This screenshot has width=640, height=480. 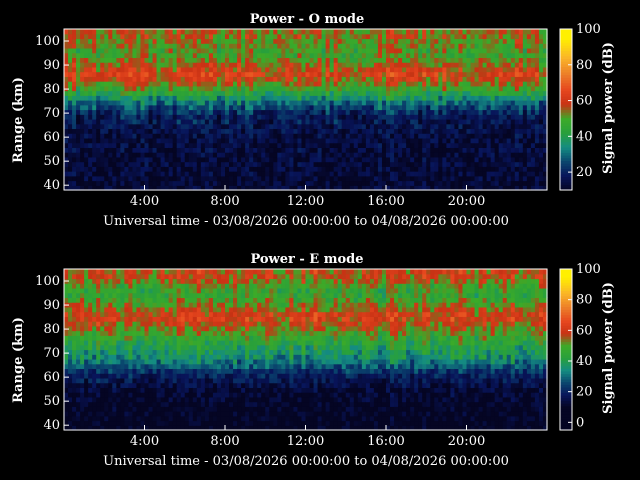 What do you see at coordinates (51, 161) in the screenshot?
I see `y-tick-label: 50` at bounding box center [51, 161].